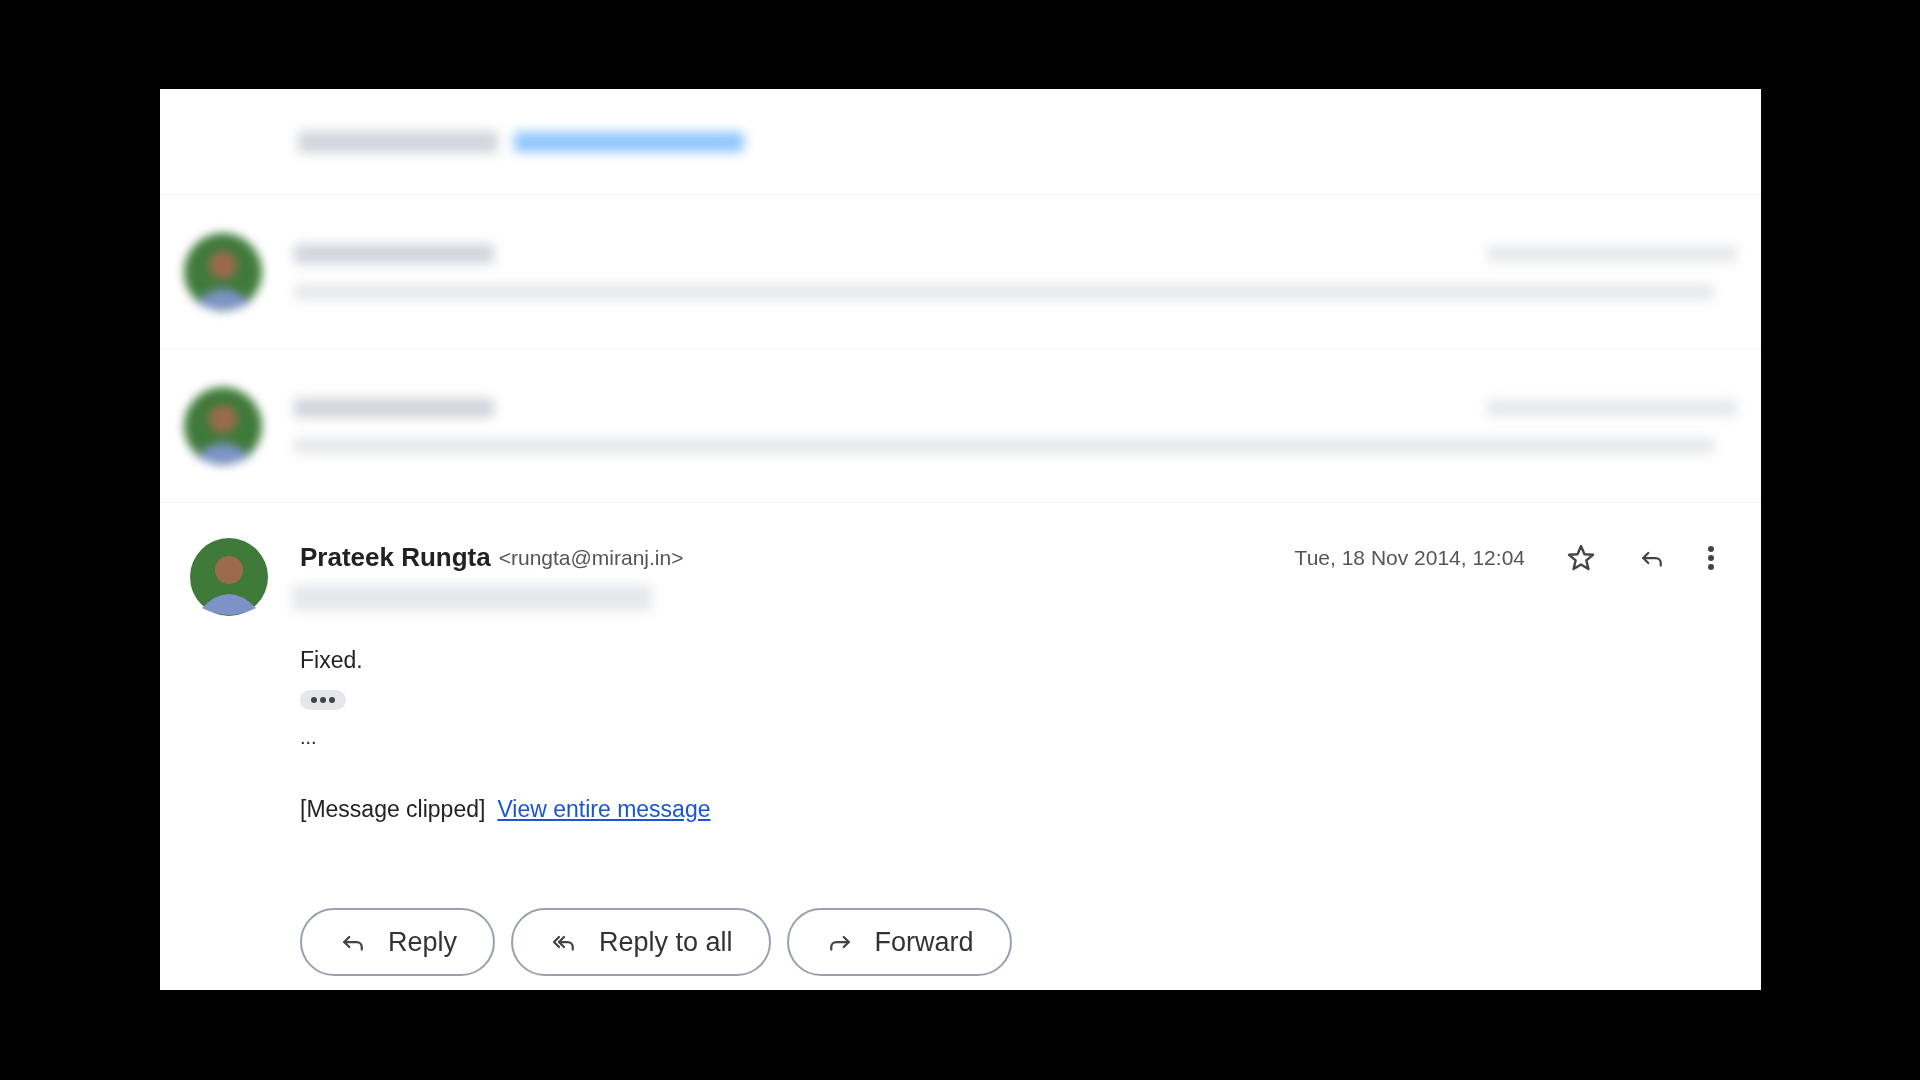 This screenshot has height=1080, width=1920. What do you see at coordinates (1409, 557) in the screenshot?
I see `message-date: Tue, 18 Nov 2014, 12:04` at bounding box center [1409, 557].